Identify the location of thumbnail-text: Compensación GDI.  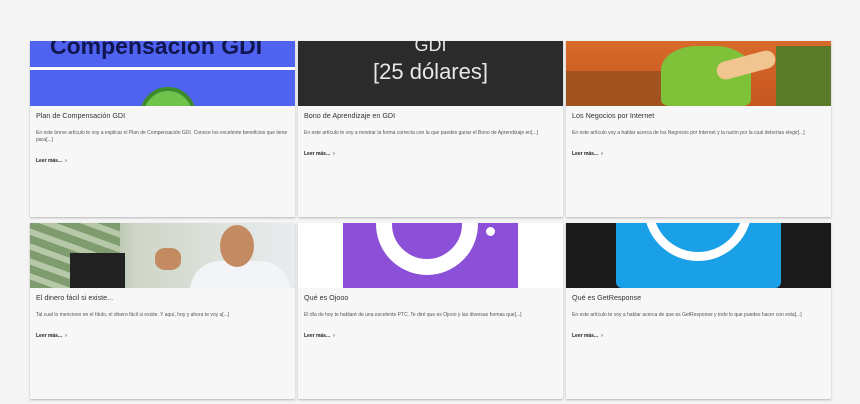
(156, 50).